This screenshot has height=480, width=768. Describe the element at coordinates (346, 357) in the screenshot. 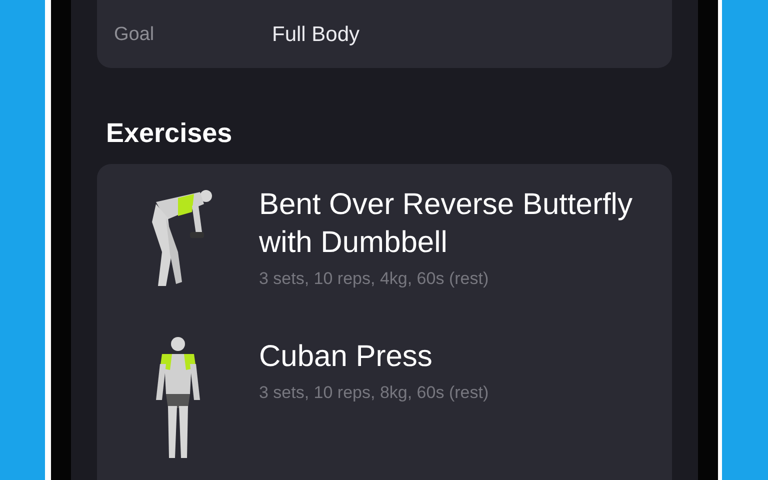

I see `exercise-name: Cuban Press` at that location.